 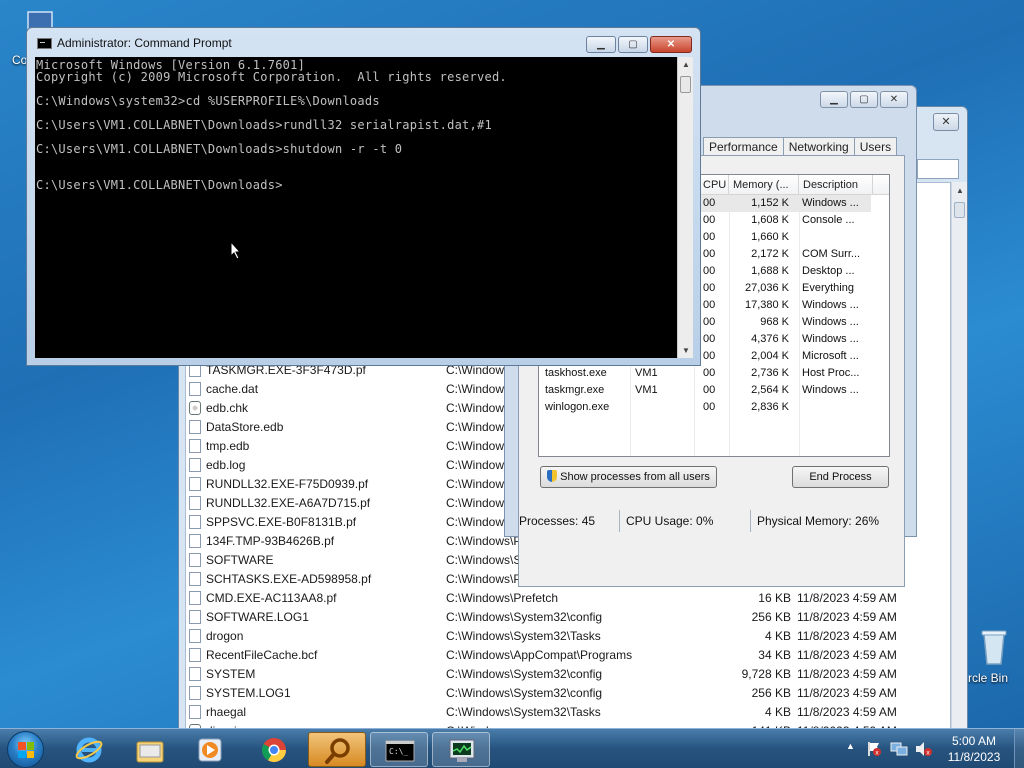 What do you see at coordinates (1019, 748) in the screenshot?
I see `show-desktop-button` at bounding box center [1019, 748].